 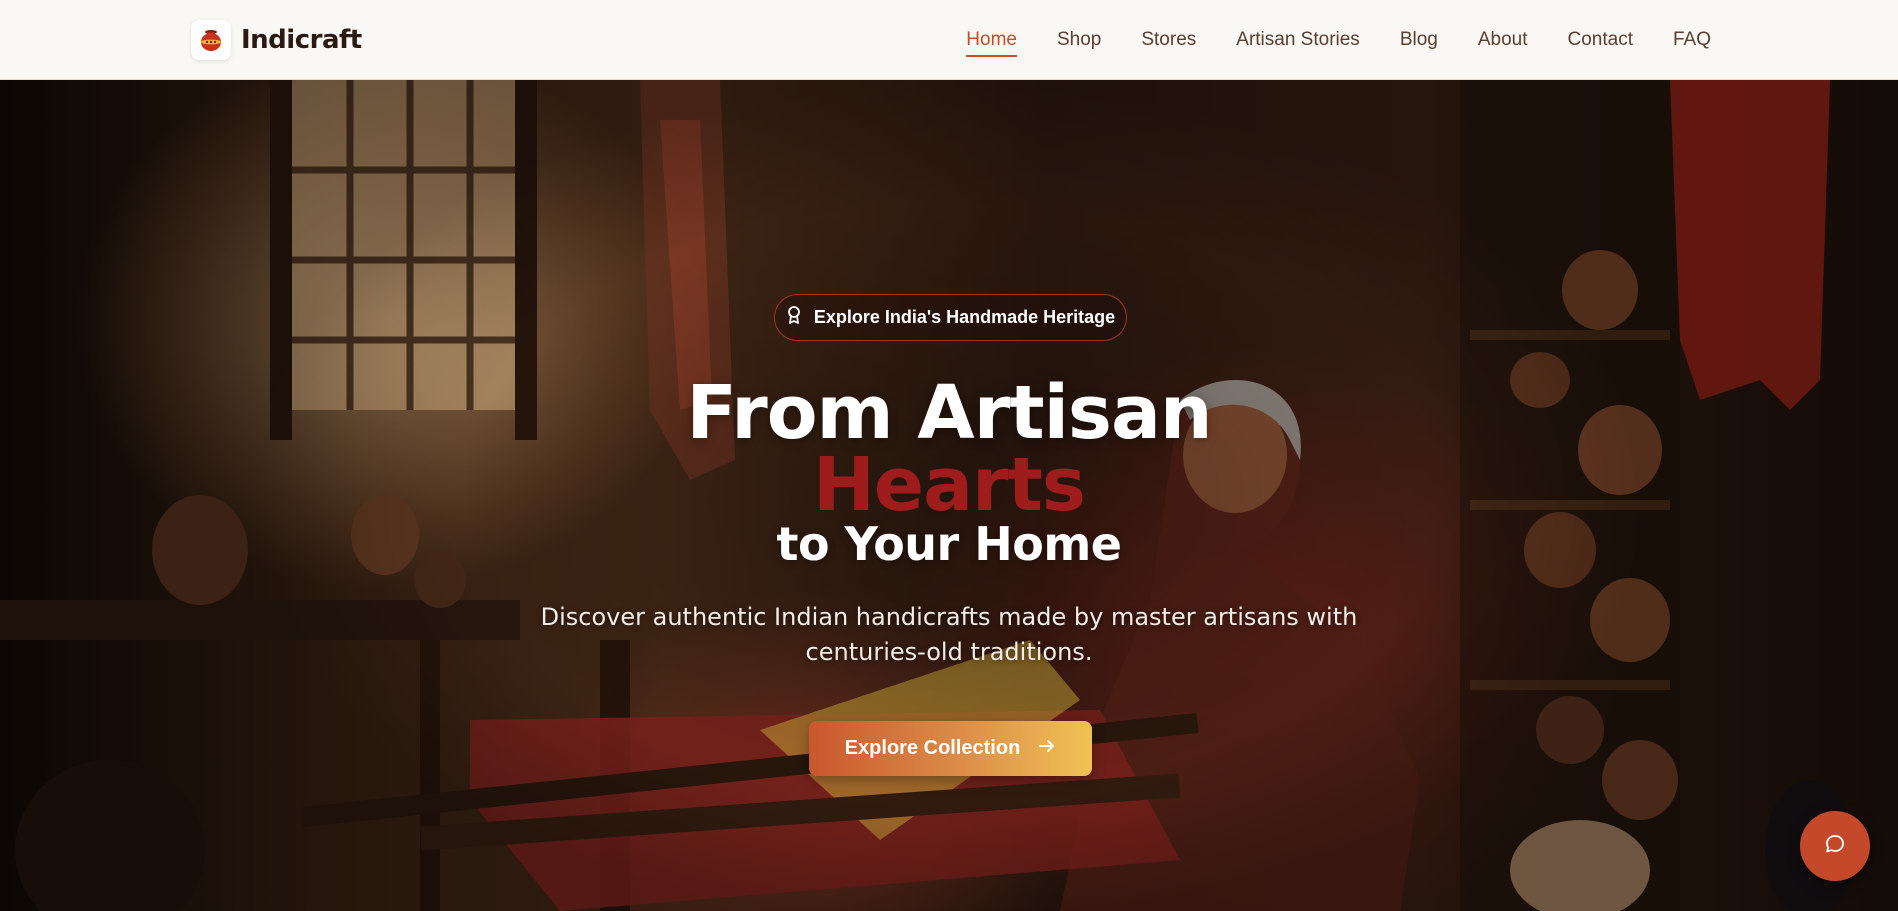 What do you see at coordinates (1503, 40) in the screenshot?
I see `nav-about: About` at bounding box center [1503, 40].